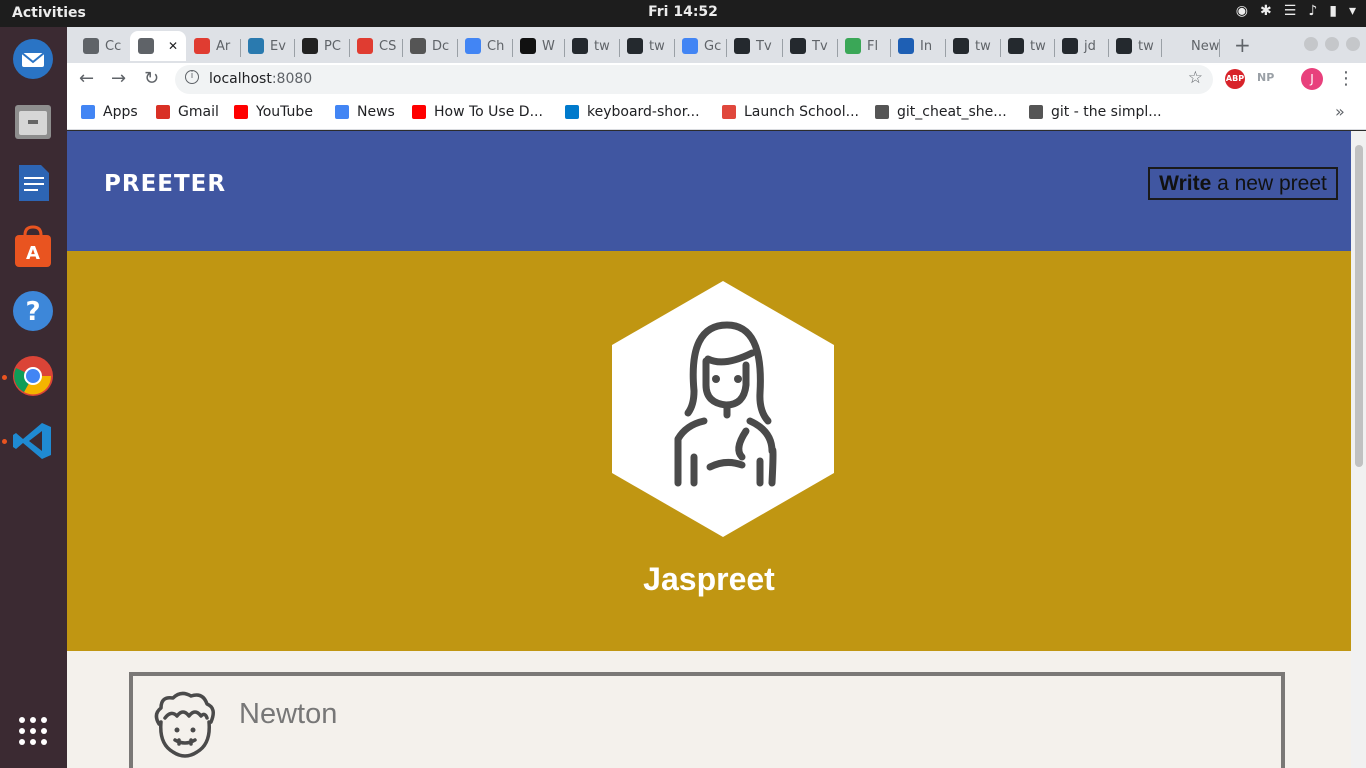 The image size is (1366, 768). Describe the element at coordinates (118, 78) in the screenshot. I see `forward-icon: →` at that location.